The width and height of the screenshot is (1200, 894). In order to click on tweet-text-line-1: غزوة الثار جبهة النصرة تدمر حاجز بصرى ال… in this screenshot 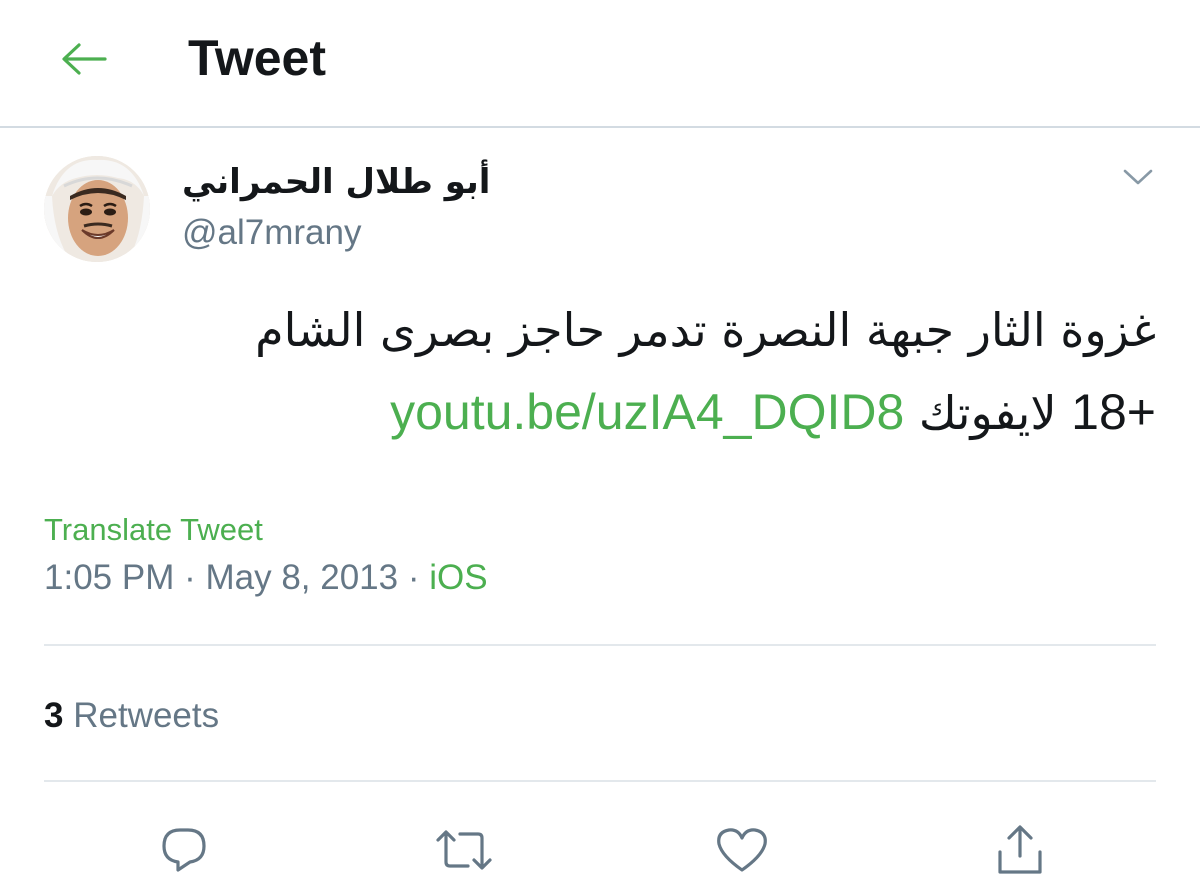, I will do `click(705, 330)`.